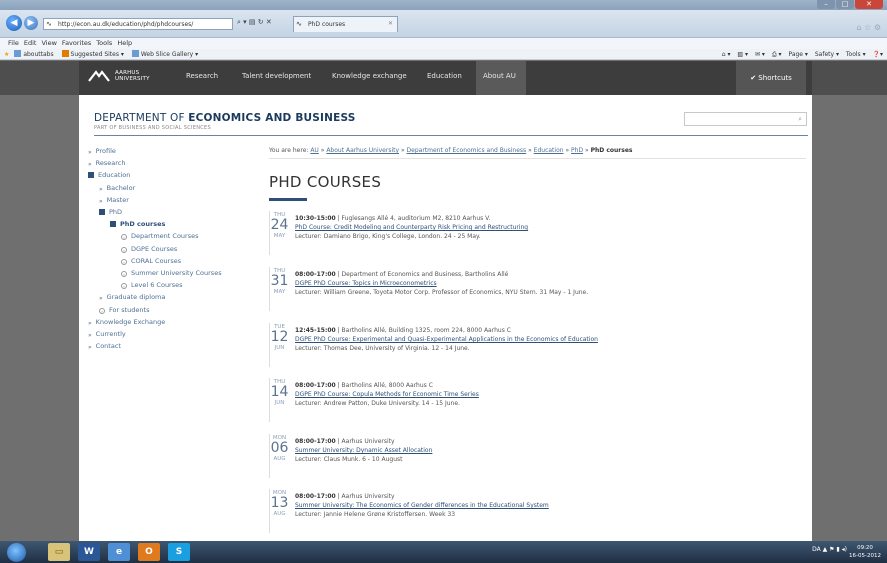  I want to click on sidebar-item-label: Graduate diploma, so click(136, 297).